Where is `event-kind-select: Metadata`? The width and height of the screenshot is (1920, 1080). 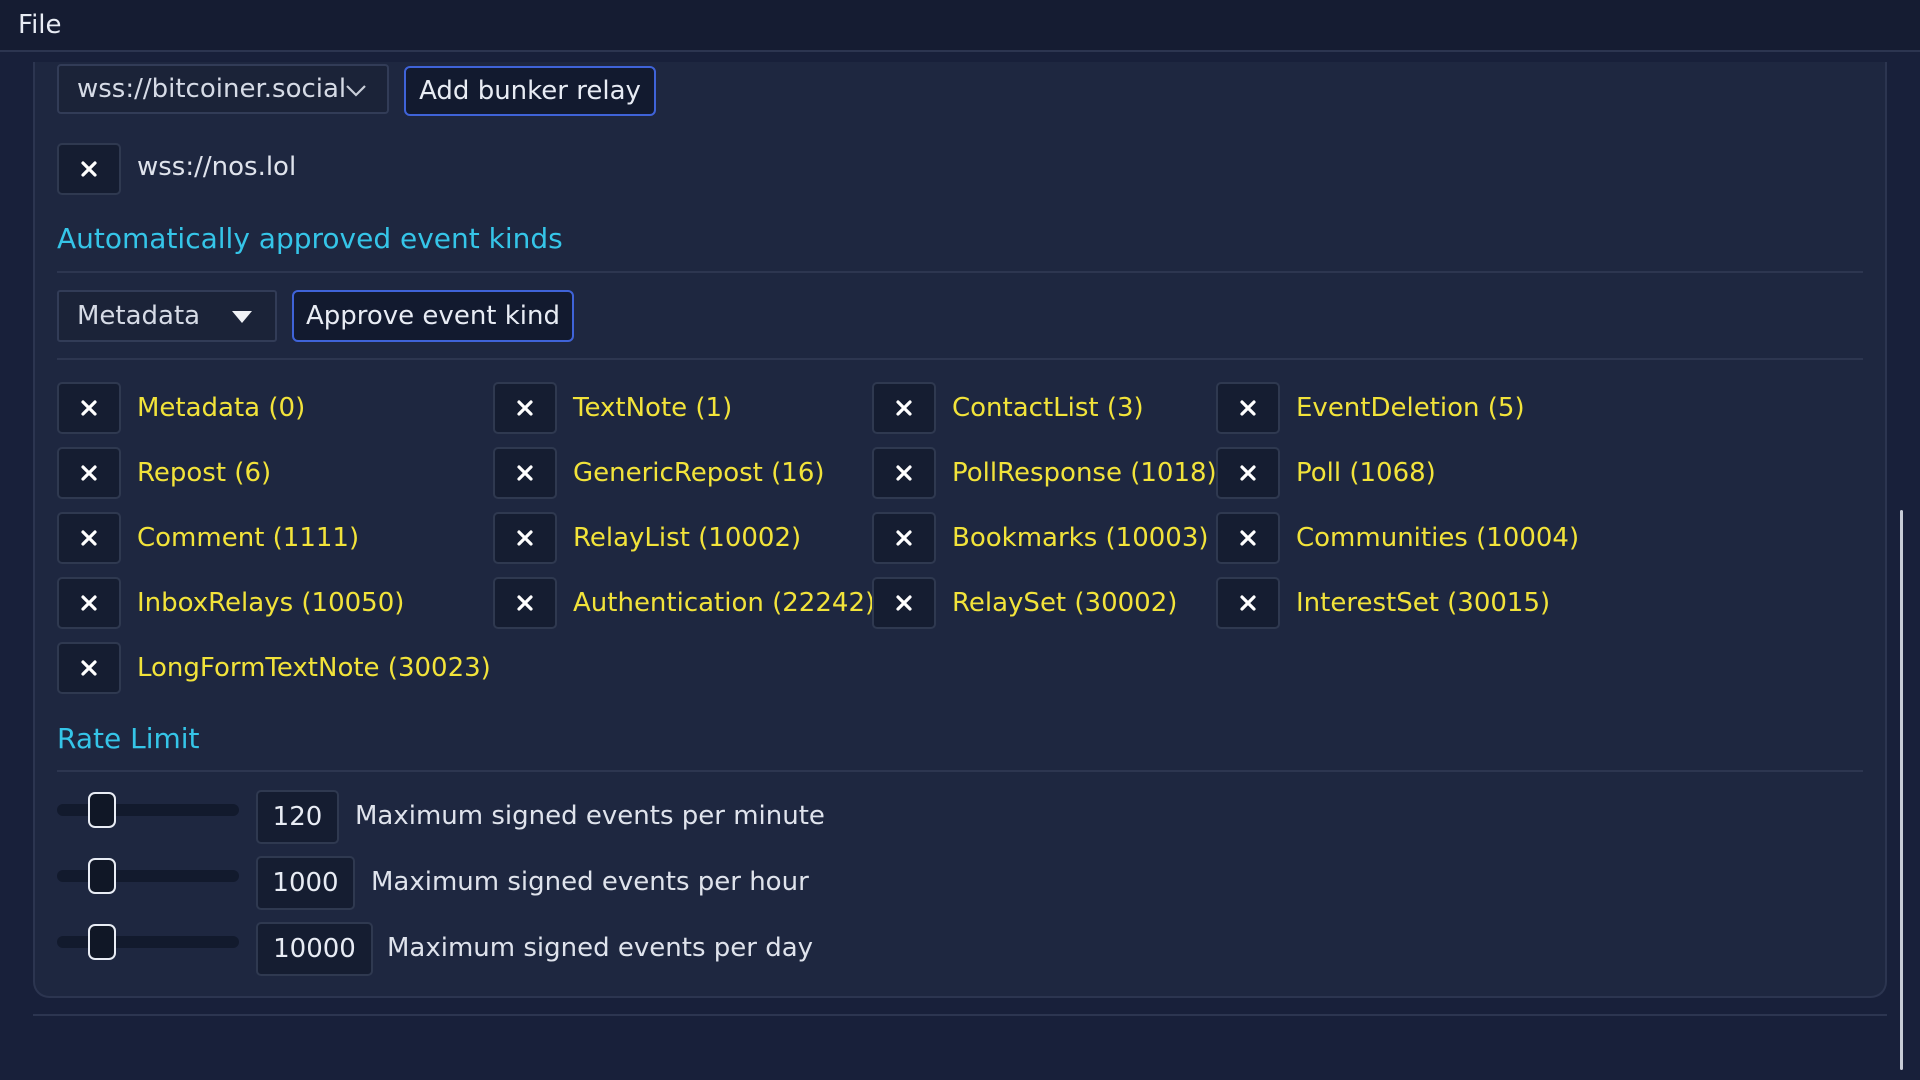
event-kind-select: Metadata is located at coordinates (167, 316).